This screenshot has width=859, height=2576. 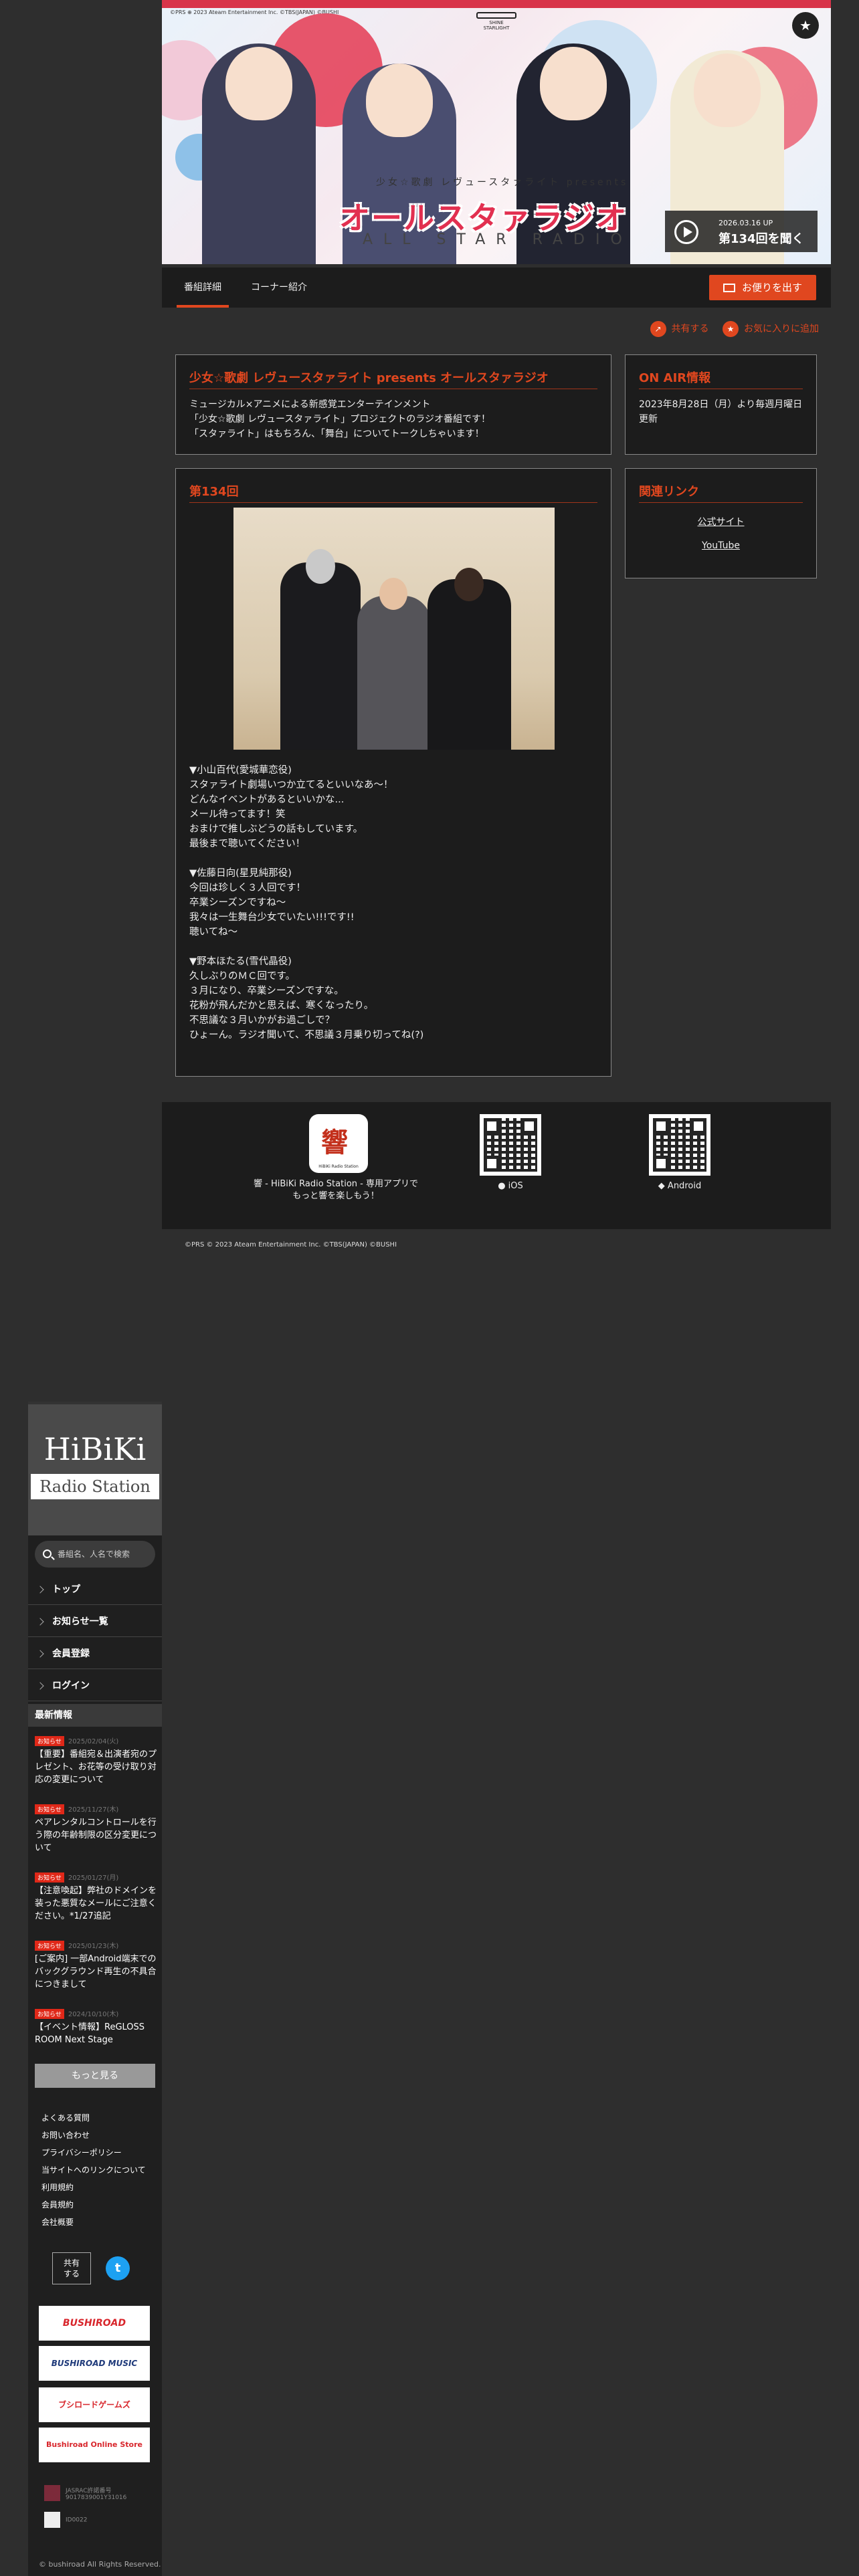 What do you see at coordinates (98, 2187) in the screenshot?
I see `link-terms: 利用規約` at bounding box center [98, 2187].